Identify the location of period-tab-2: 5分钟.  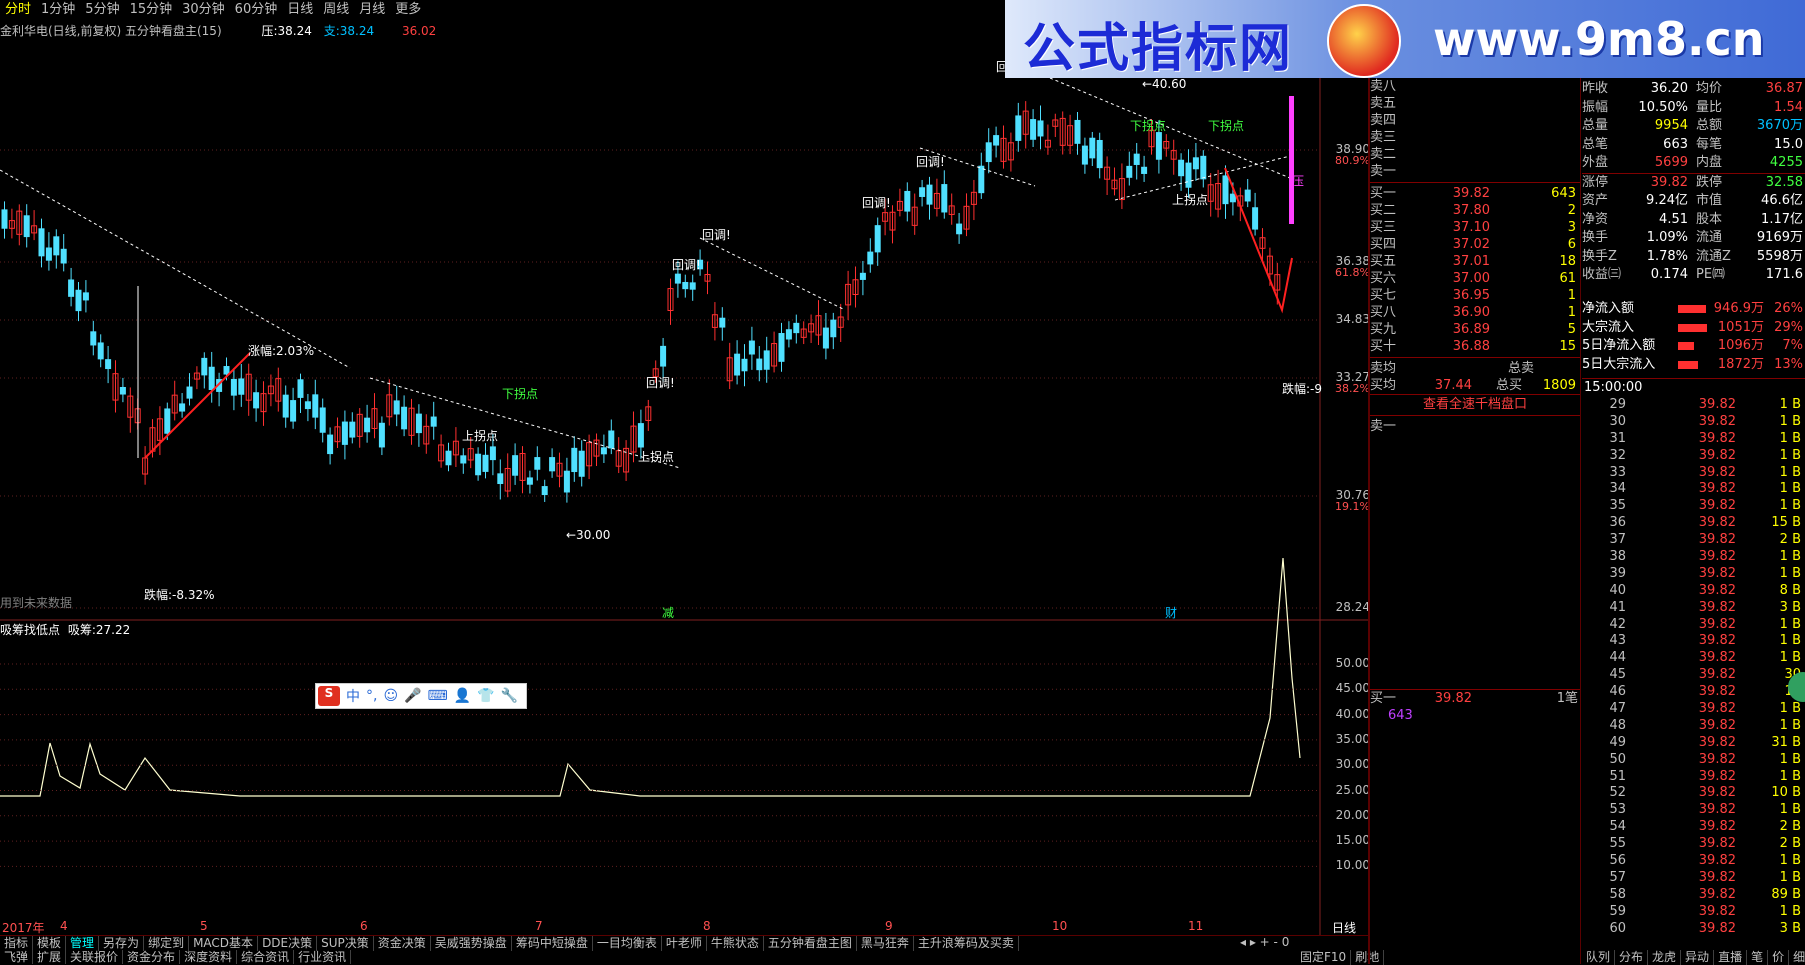
(102, 10).